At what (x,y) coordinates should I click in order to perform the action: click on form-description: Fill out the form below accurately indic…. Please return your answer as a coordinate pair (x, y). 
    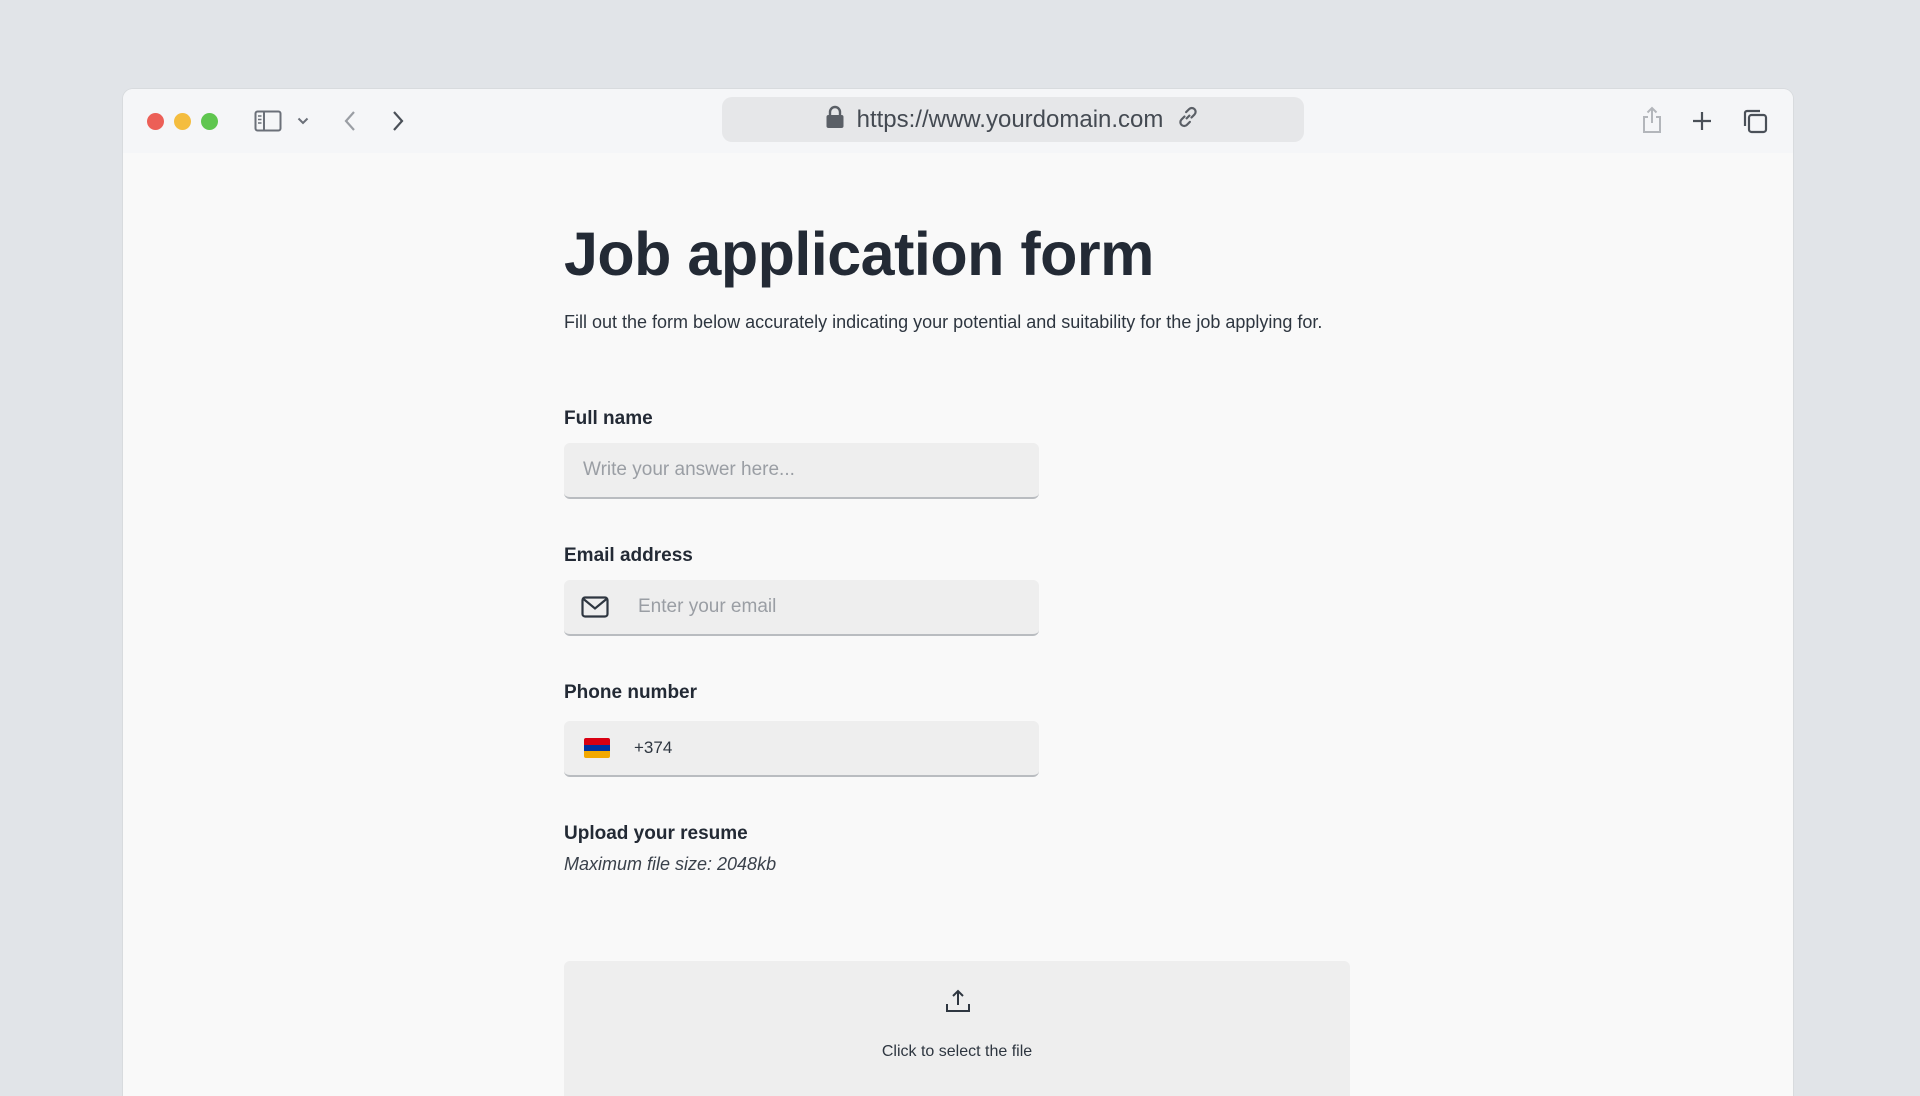
    Looking at the image, I should click on (943, 322).